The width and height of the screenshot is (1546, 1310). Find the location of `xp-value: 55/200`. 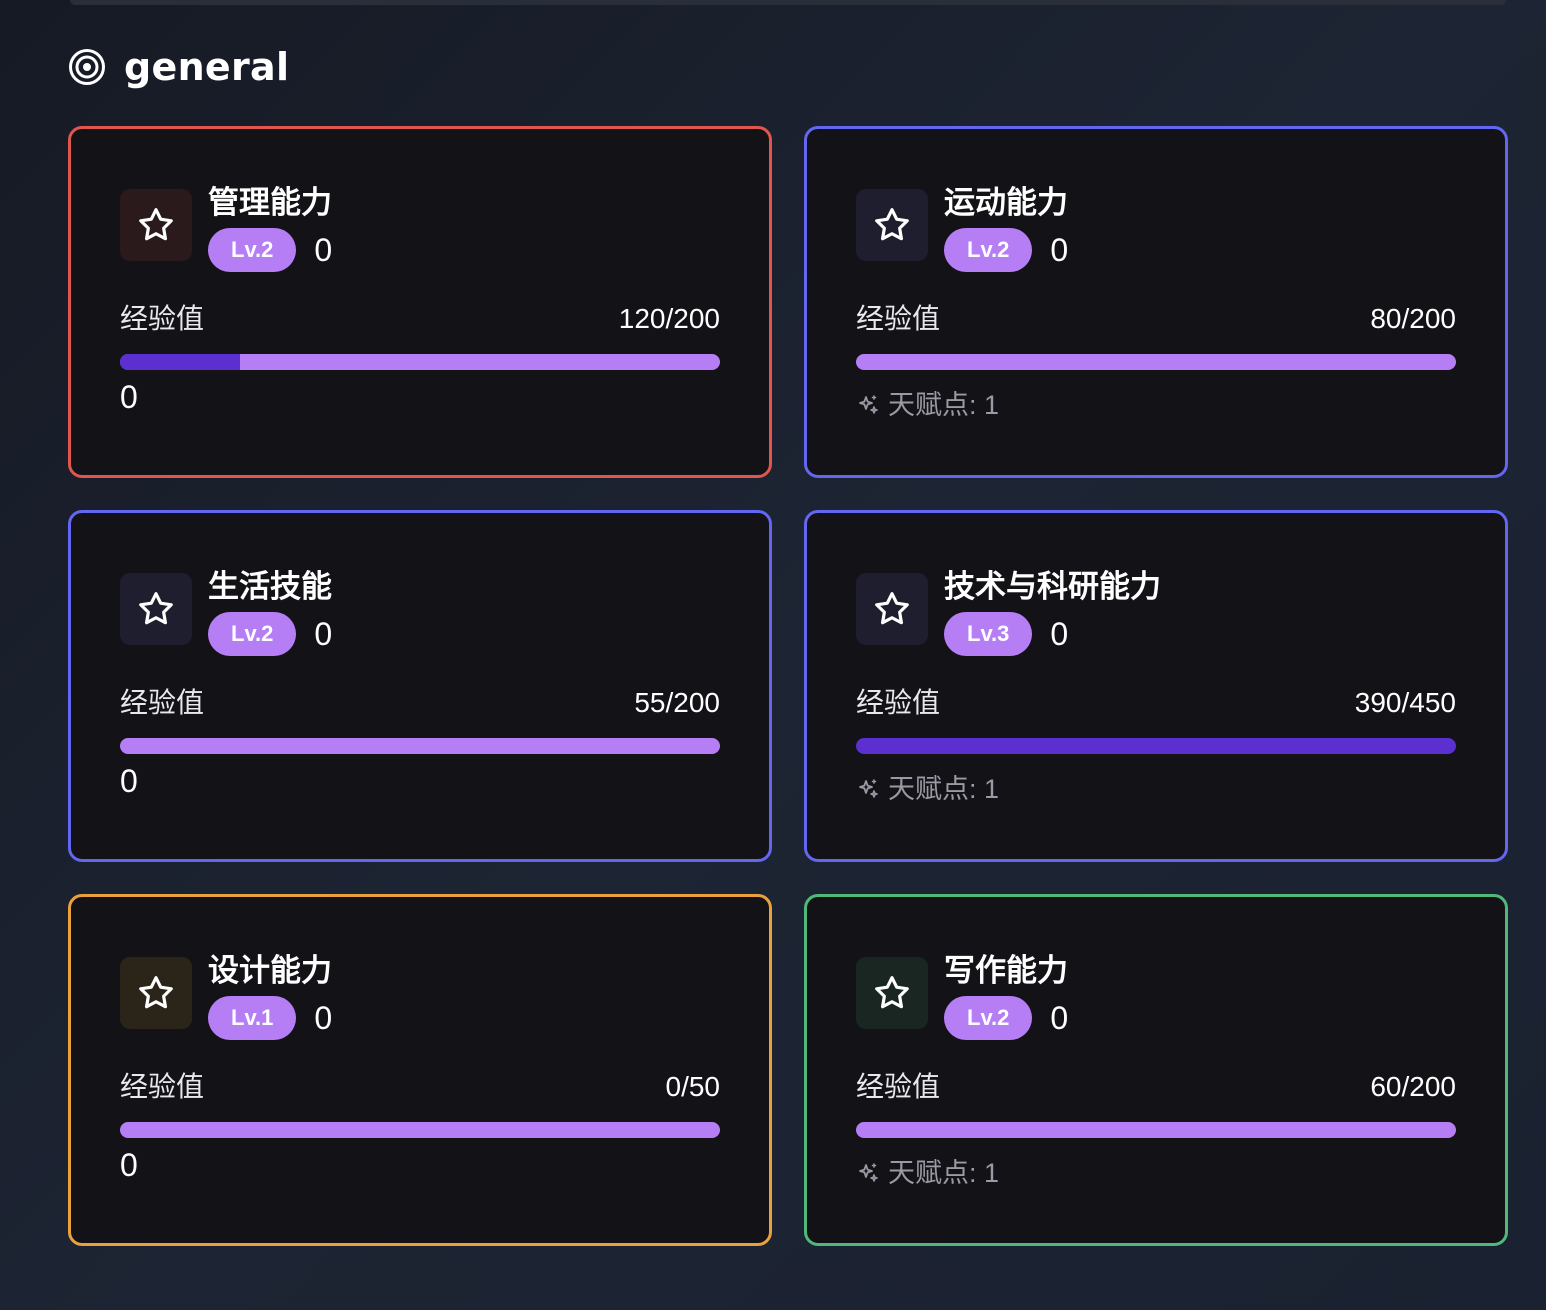

xp-value: 55/200 is located at coordinates (677, 702).